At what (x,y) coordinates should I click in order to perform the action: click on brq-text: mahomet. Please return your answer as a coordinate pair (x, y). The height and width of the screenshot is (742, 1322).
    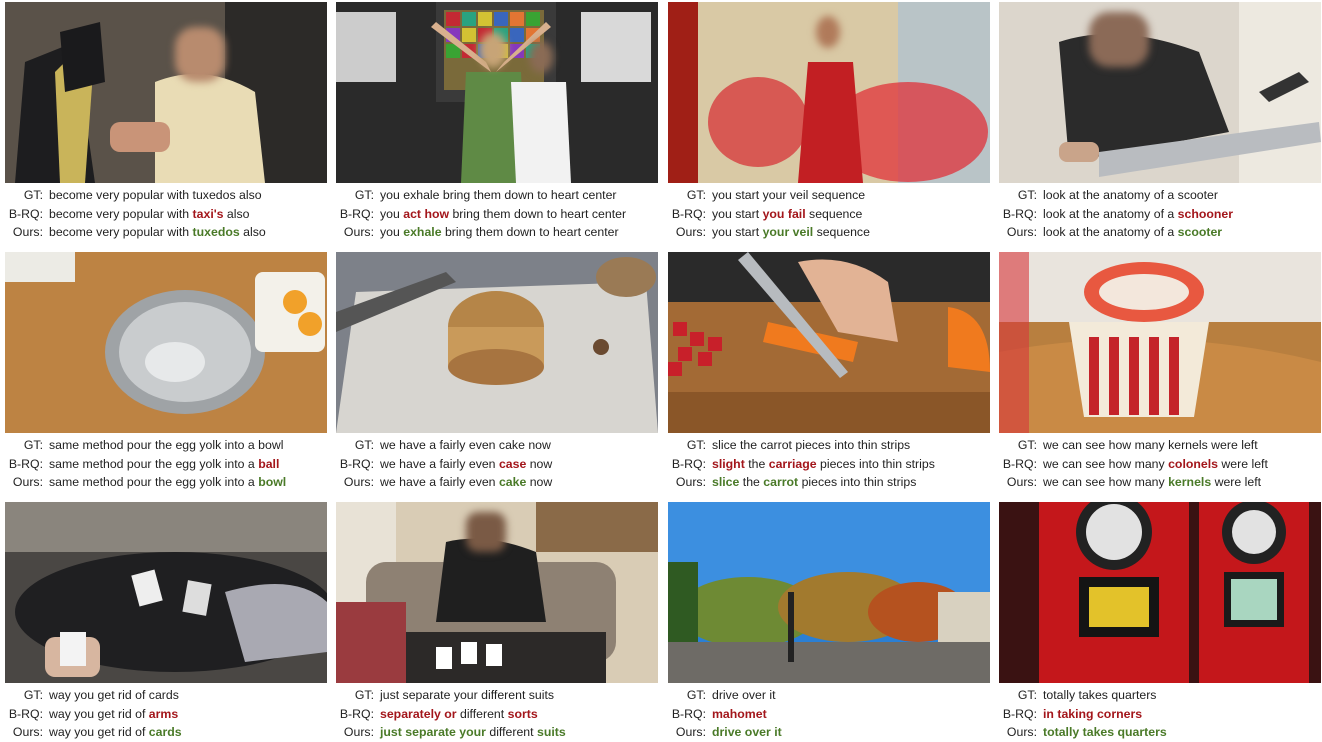
    Looking at the image, I should click on (739, 714).